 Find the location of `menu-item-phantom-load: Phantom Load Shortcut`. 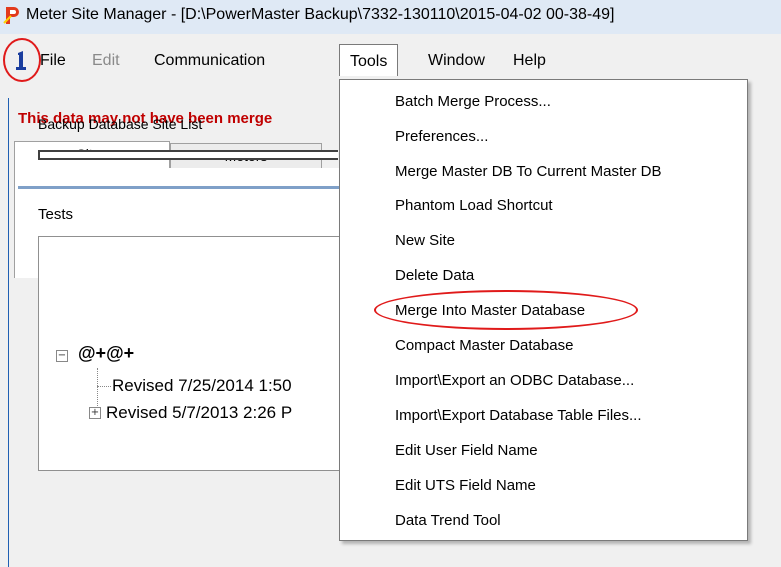

menu-item-phantom-load: Phantom Load Shortcut is located at coordinates (474, 205).